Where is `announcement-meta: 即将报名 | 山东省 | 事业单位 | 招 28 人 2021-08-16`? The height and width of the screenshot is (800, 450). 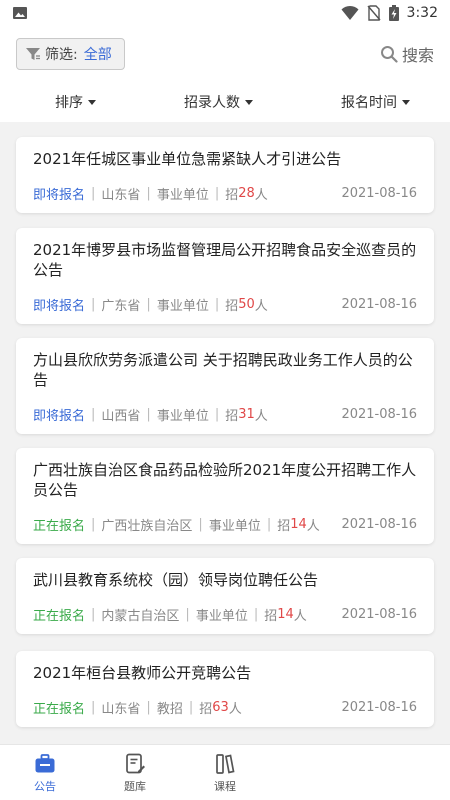 announcement-meta: 即将报名 | 山东省 | 事业单位 | 招 28 人 2021-08-16 is located at coordinates (225, 193).